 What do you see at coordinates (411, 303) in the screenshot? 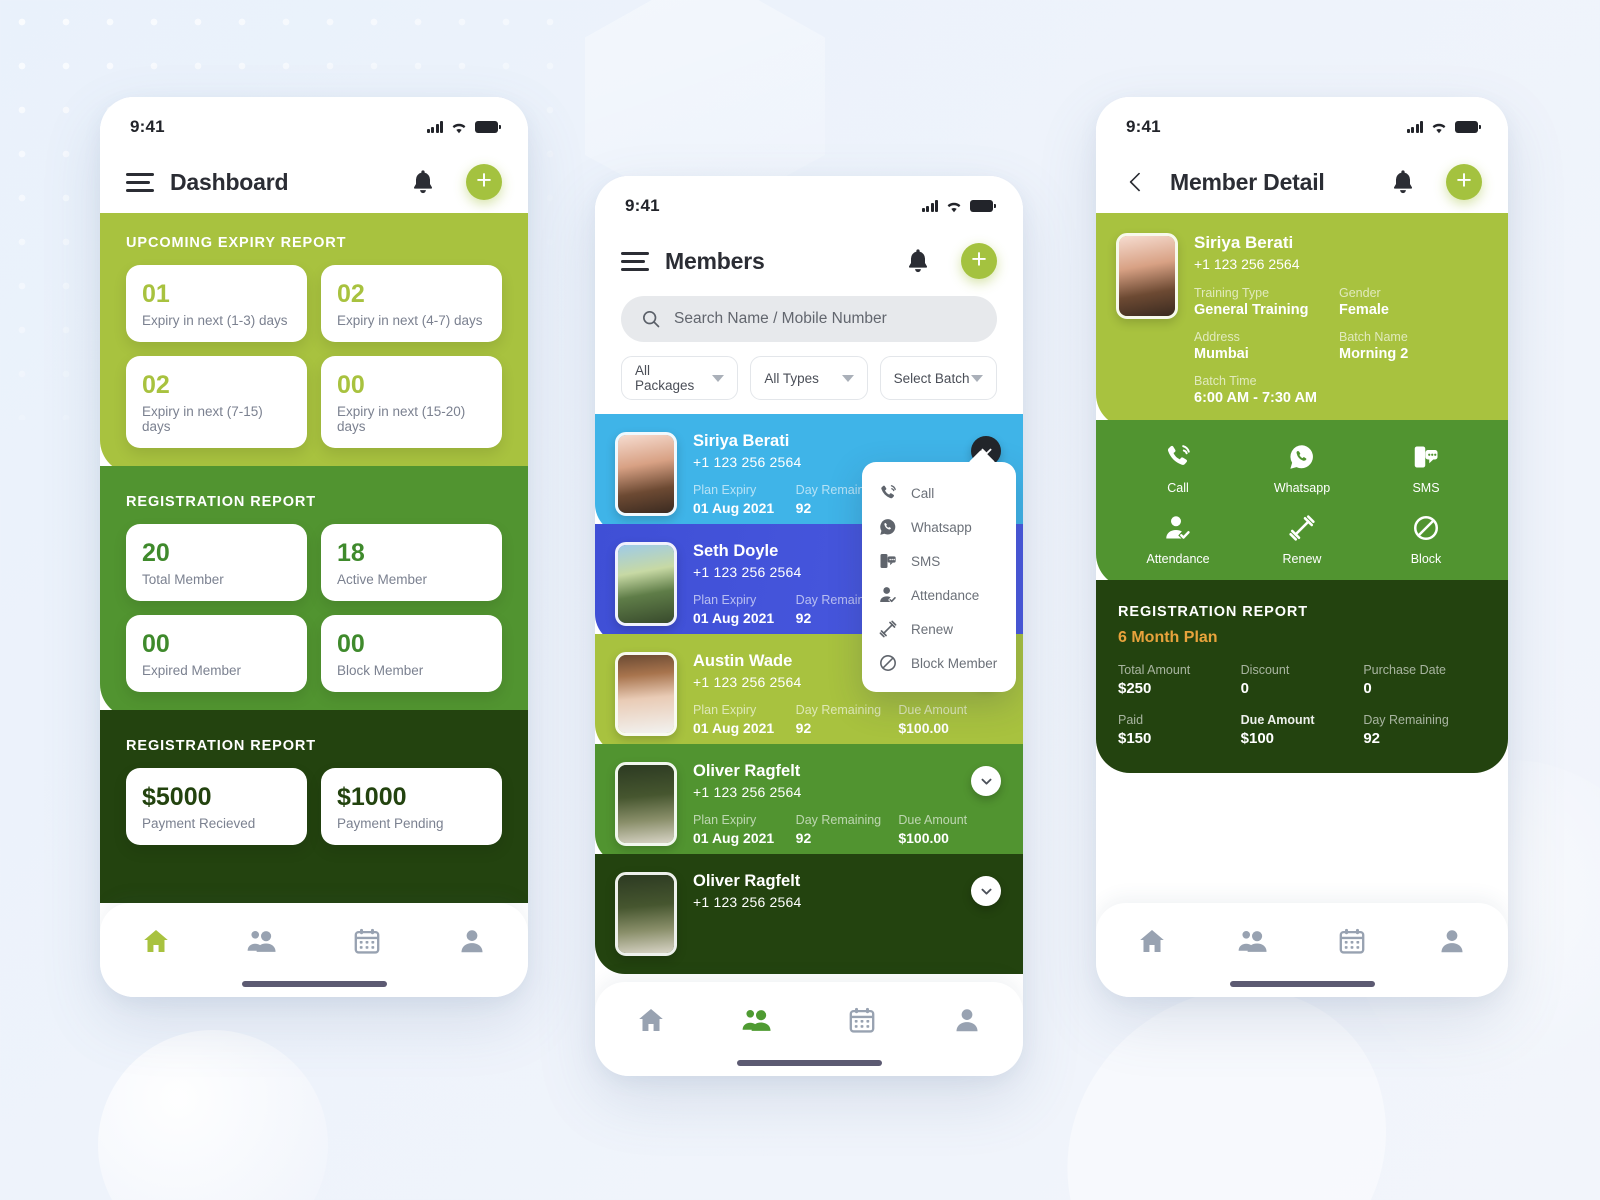
I see `stat-card: 02 Expiry in next (4-7) days` at bounding box center [411, 303].